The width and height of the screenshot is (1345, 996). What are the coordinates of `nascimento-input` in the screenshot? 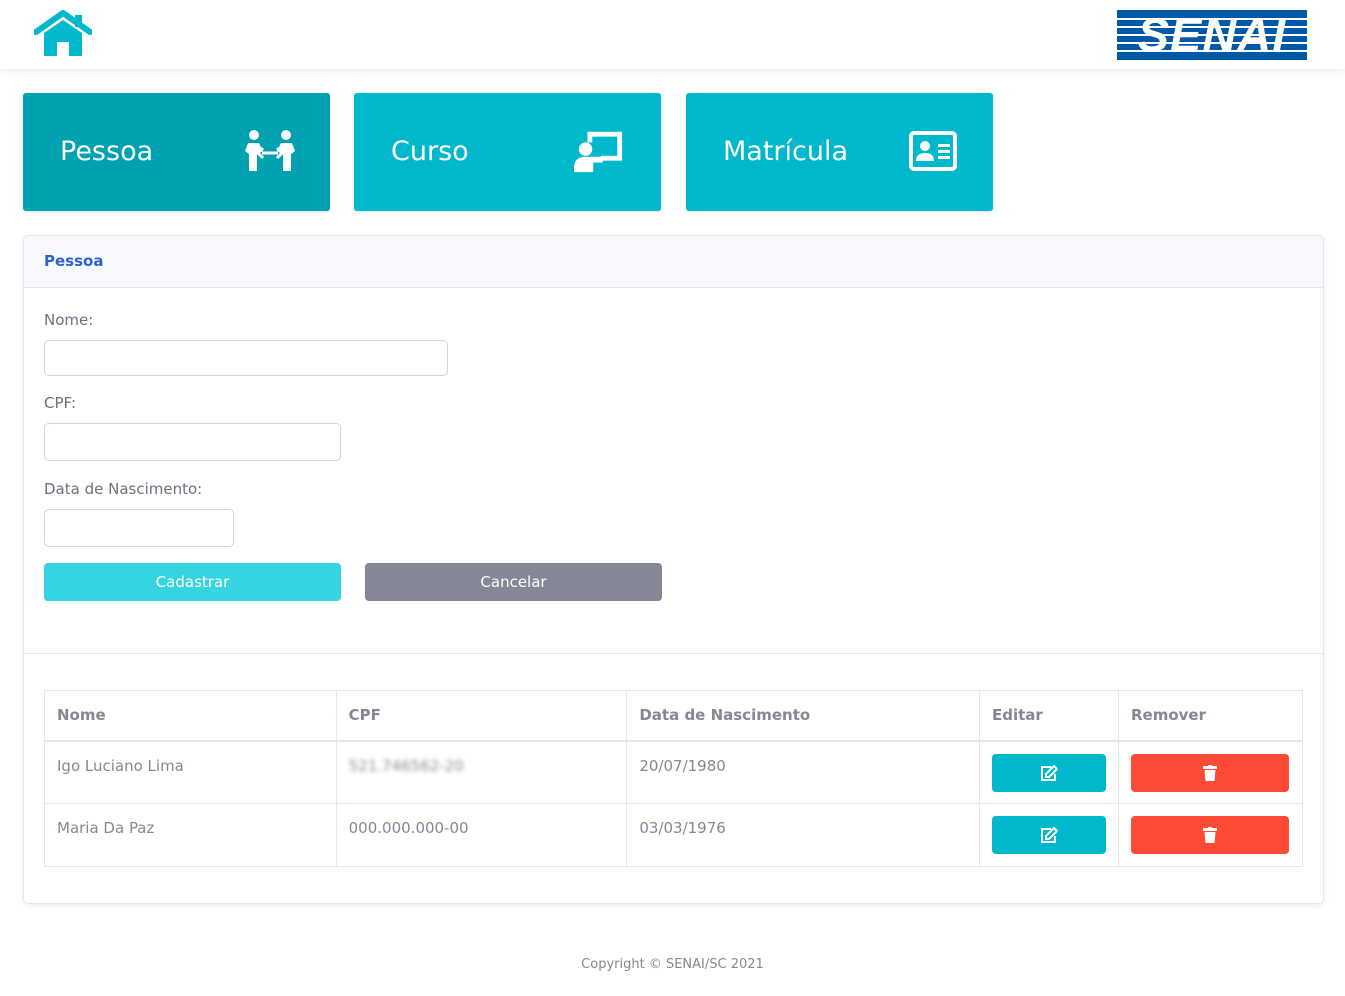 It's located at (139, 528).